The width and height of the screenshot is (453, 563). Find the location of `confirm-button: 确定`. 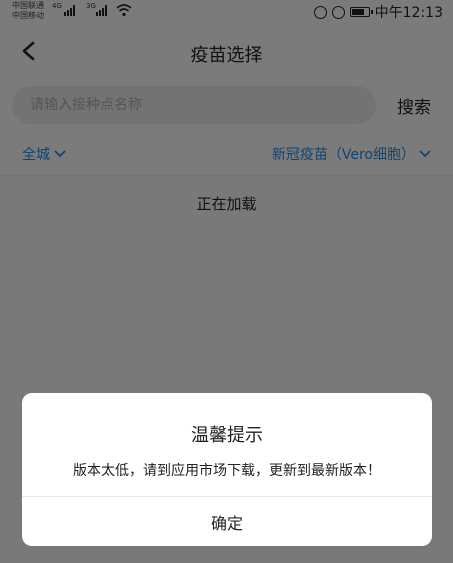

confirm-button: 确定 is located at coordinates (227, 521).